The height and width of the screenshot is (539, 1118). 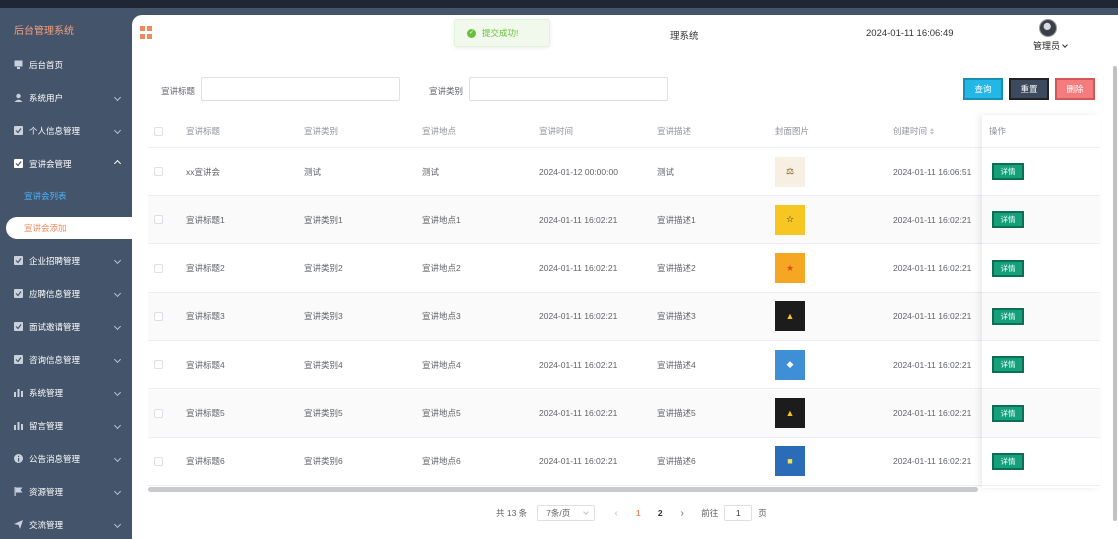 I want to click on sidebar-item-personal-info: 个人信息管理, so click(x=66, y=130).